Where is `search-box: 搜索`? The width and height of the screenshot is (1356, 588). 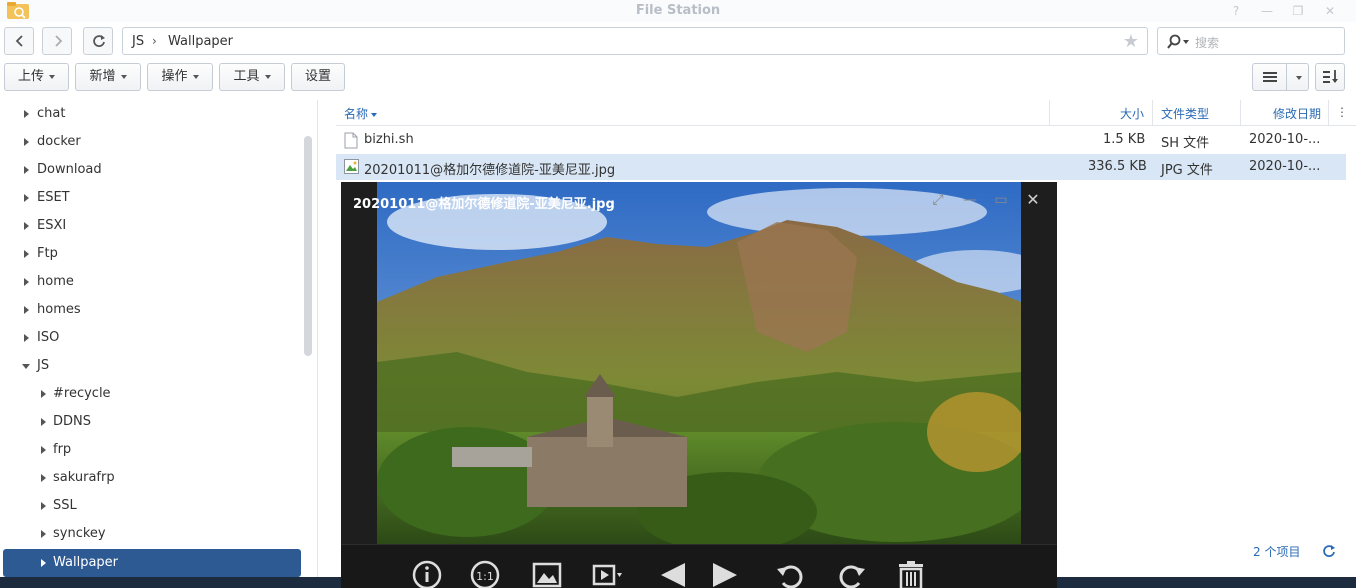
search-box: 搜索 is located at coordinates (1251, 41).